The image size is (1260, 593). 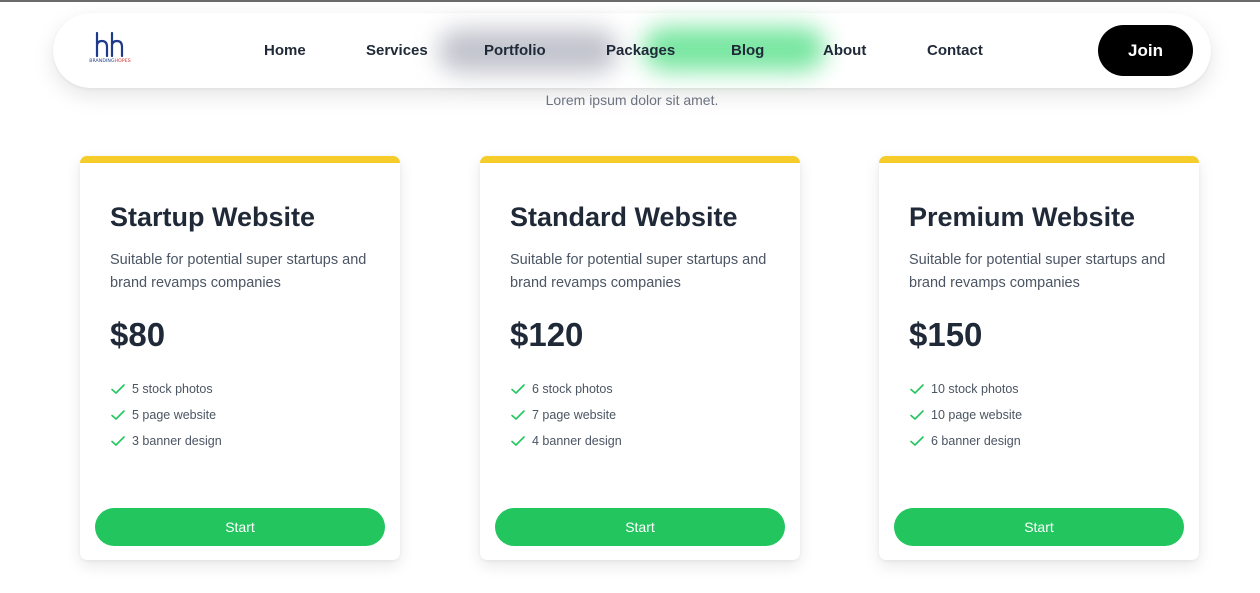 I want to click on feature-label: 10 stock photos, so click(x=975, y=389).